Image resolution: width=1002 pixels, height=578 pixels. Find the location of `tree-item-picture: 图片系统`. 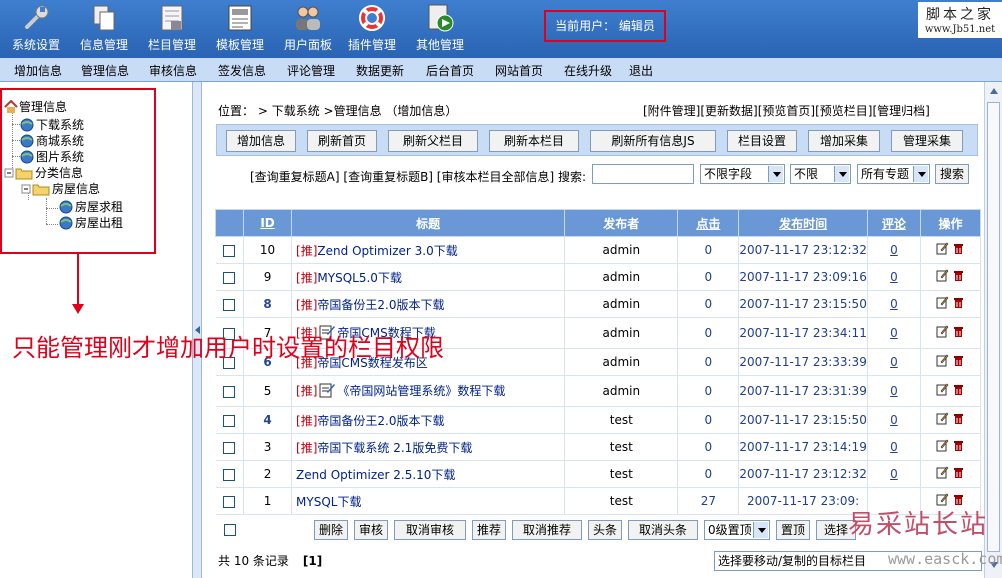

tree-item-picture: 图片系统 is located at coordinates (51, 156).